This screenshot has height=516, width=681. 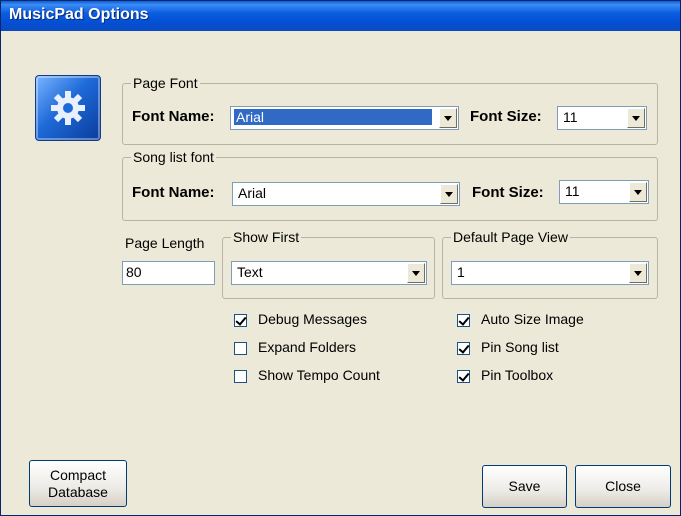 I want to click on page-font-size-label: Font Size:, so click(x=506, y=116).